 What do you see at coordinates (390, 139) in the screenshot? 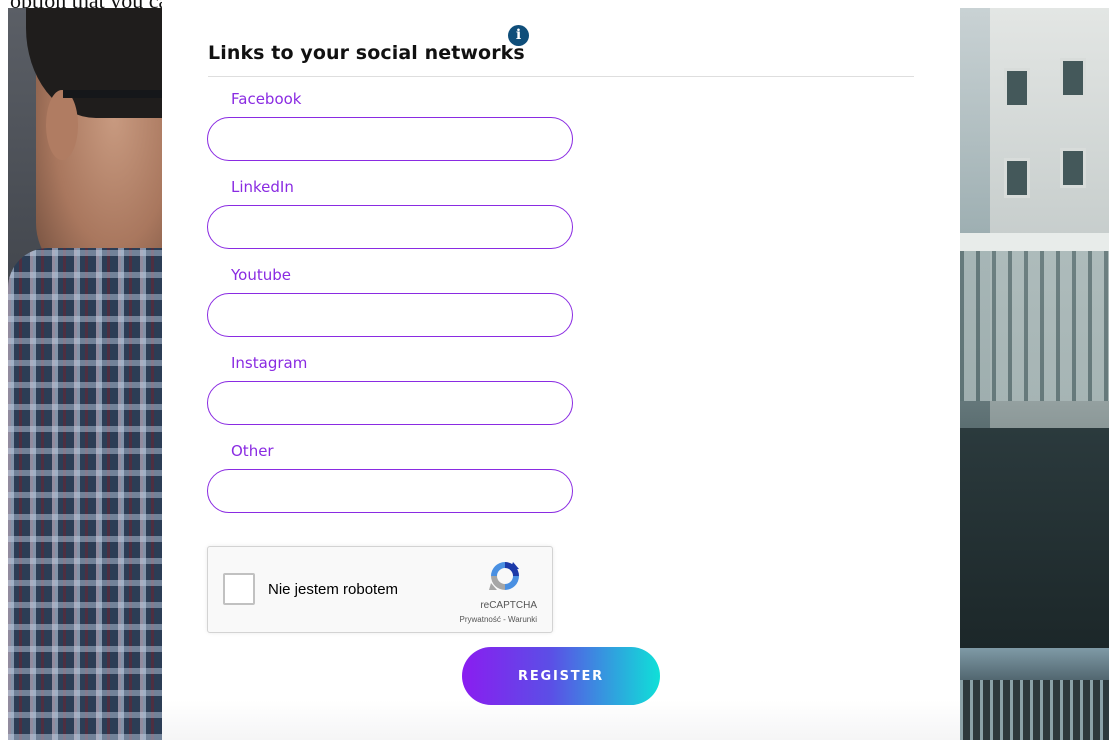
I see `facebook-input` at bounding box center [390, 139].